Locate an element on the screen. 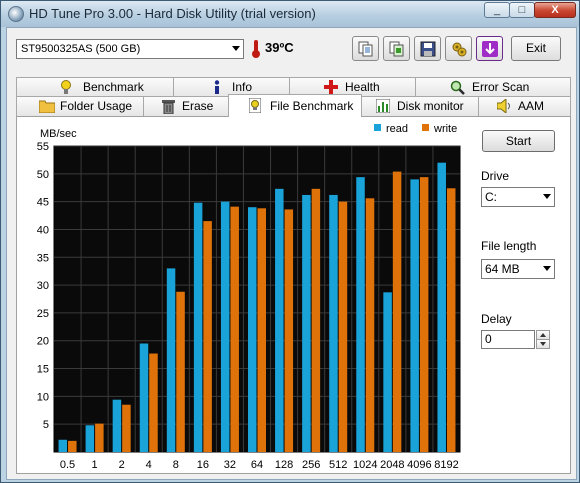 This screenshot has height=483, width=580. drive-select-value: C: is located at coordinates (491, 197).